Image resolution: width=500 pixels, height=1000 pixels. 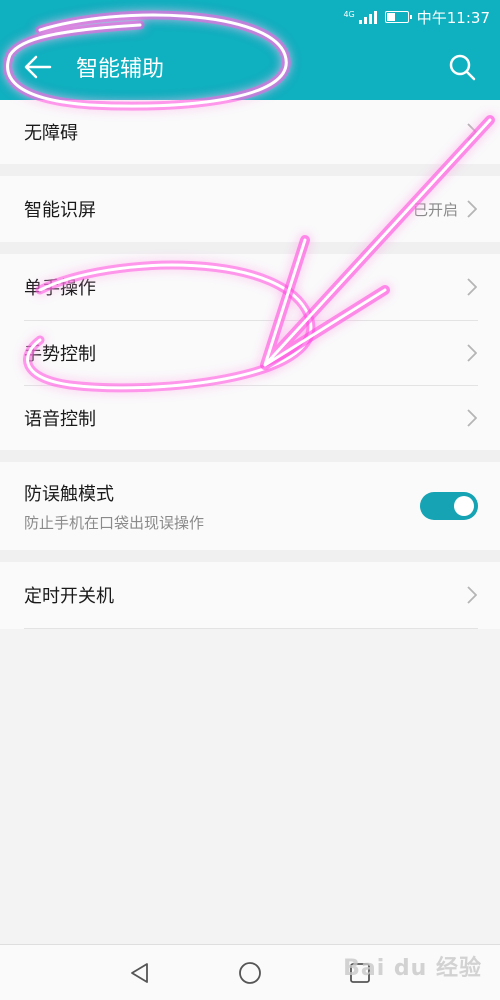 What do you see at coordinates (69, 494) in the screenshot?
I see `setting-label: 防误触模式` at bounding box center [69, 494].